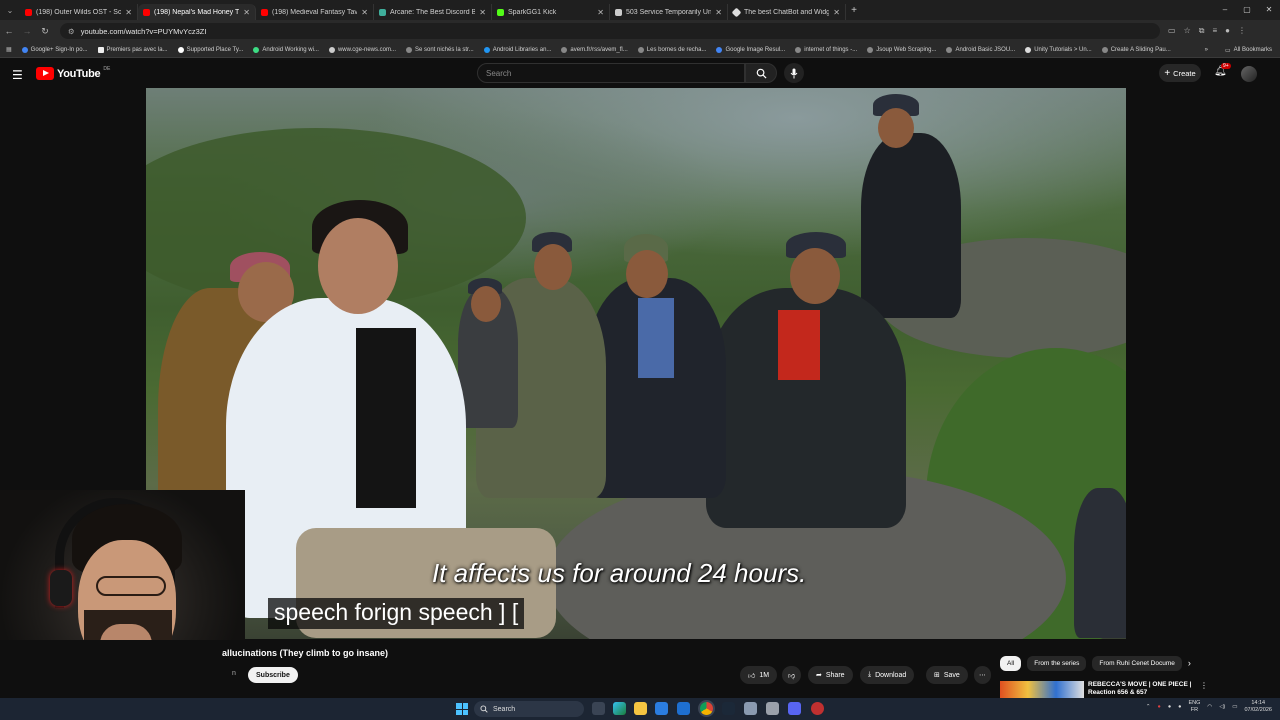 The width and height of the screenshot is (1280, 720). I want to click on wifi-icon: ◠, so click(1209, 707).